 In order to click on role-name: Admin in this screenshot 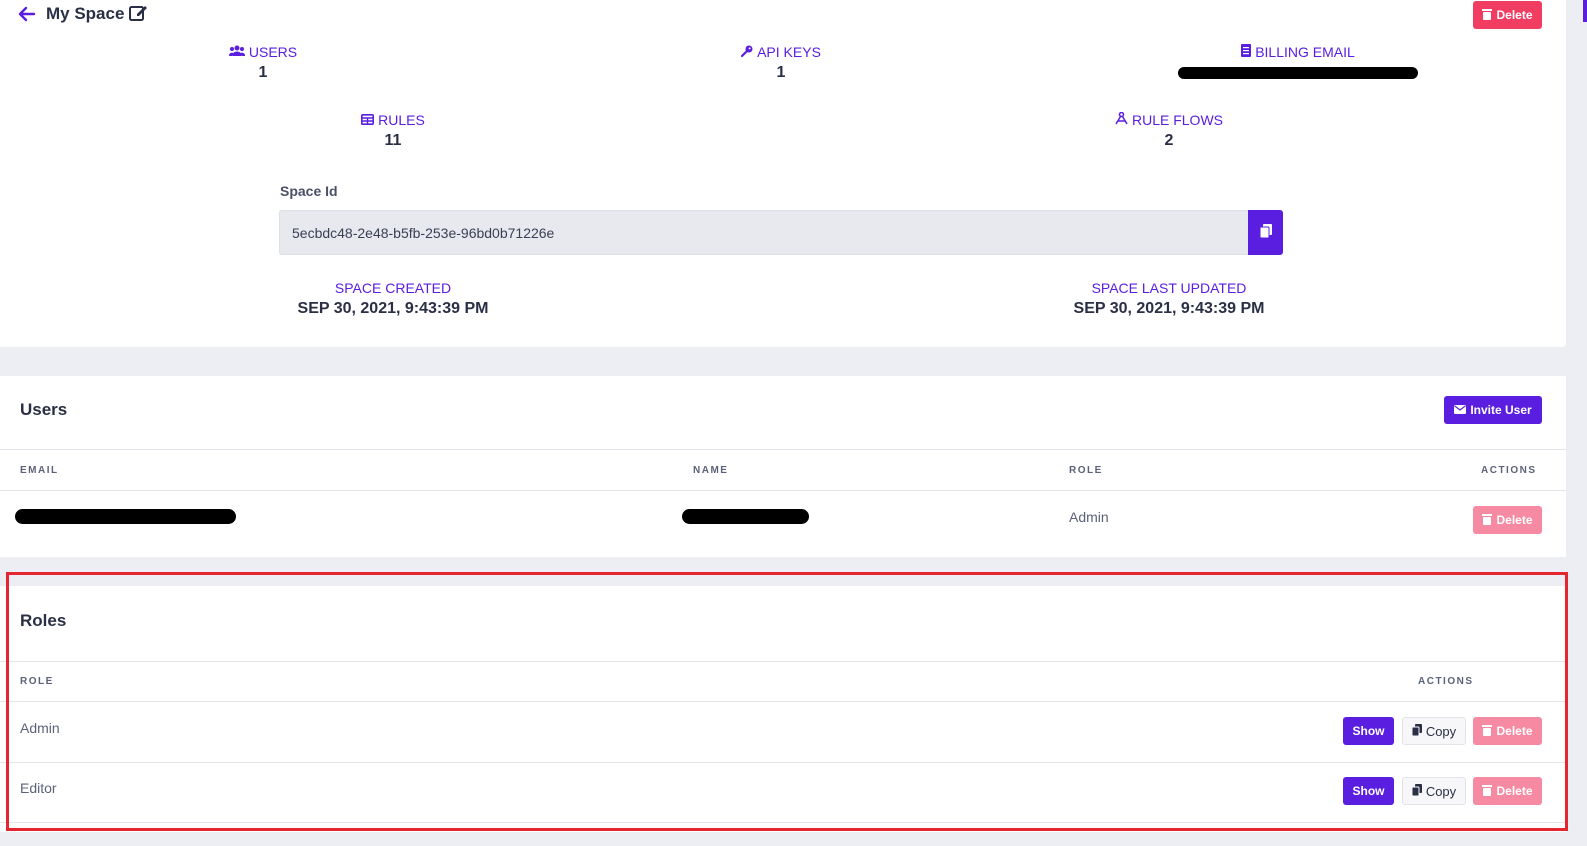, I will do `click(40, 728)`.